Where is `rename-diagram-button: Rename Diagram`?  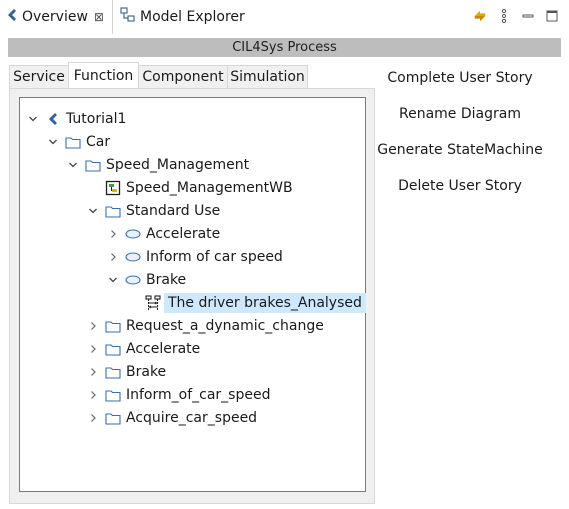 rename-diagram-button: Rename Diagram is located at coordinates (460, 114).